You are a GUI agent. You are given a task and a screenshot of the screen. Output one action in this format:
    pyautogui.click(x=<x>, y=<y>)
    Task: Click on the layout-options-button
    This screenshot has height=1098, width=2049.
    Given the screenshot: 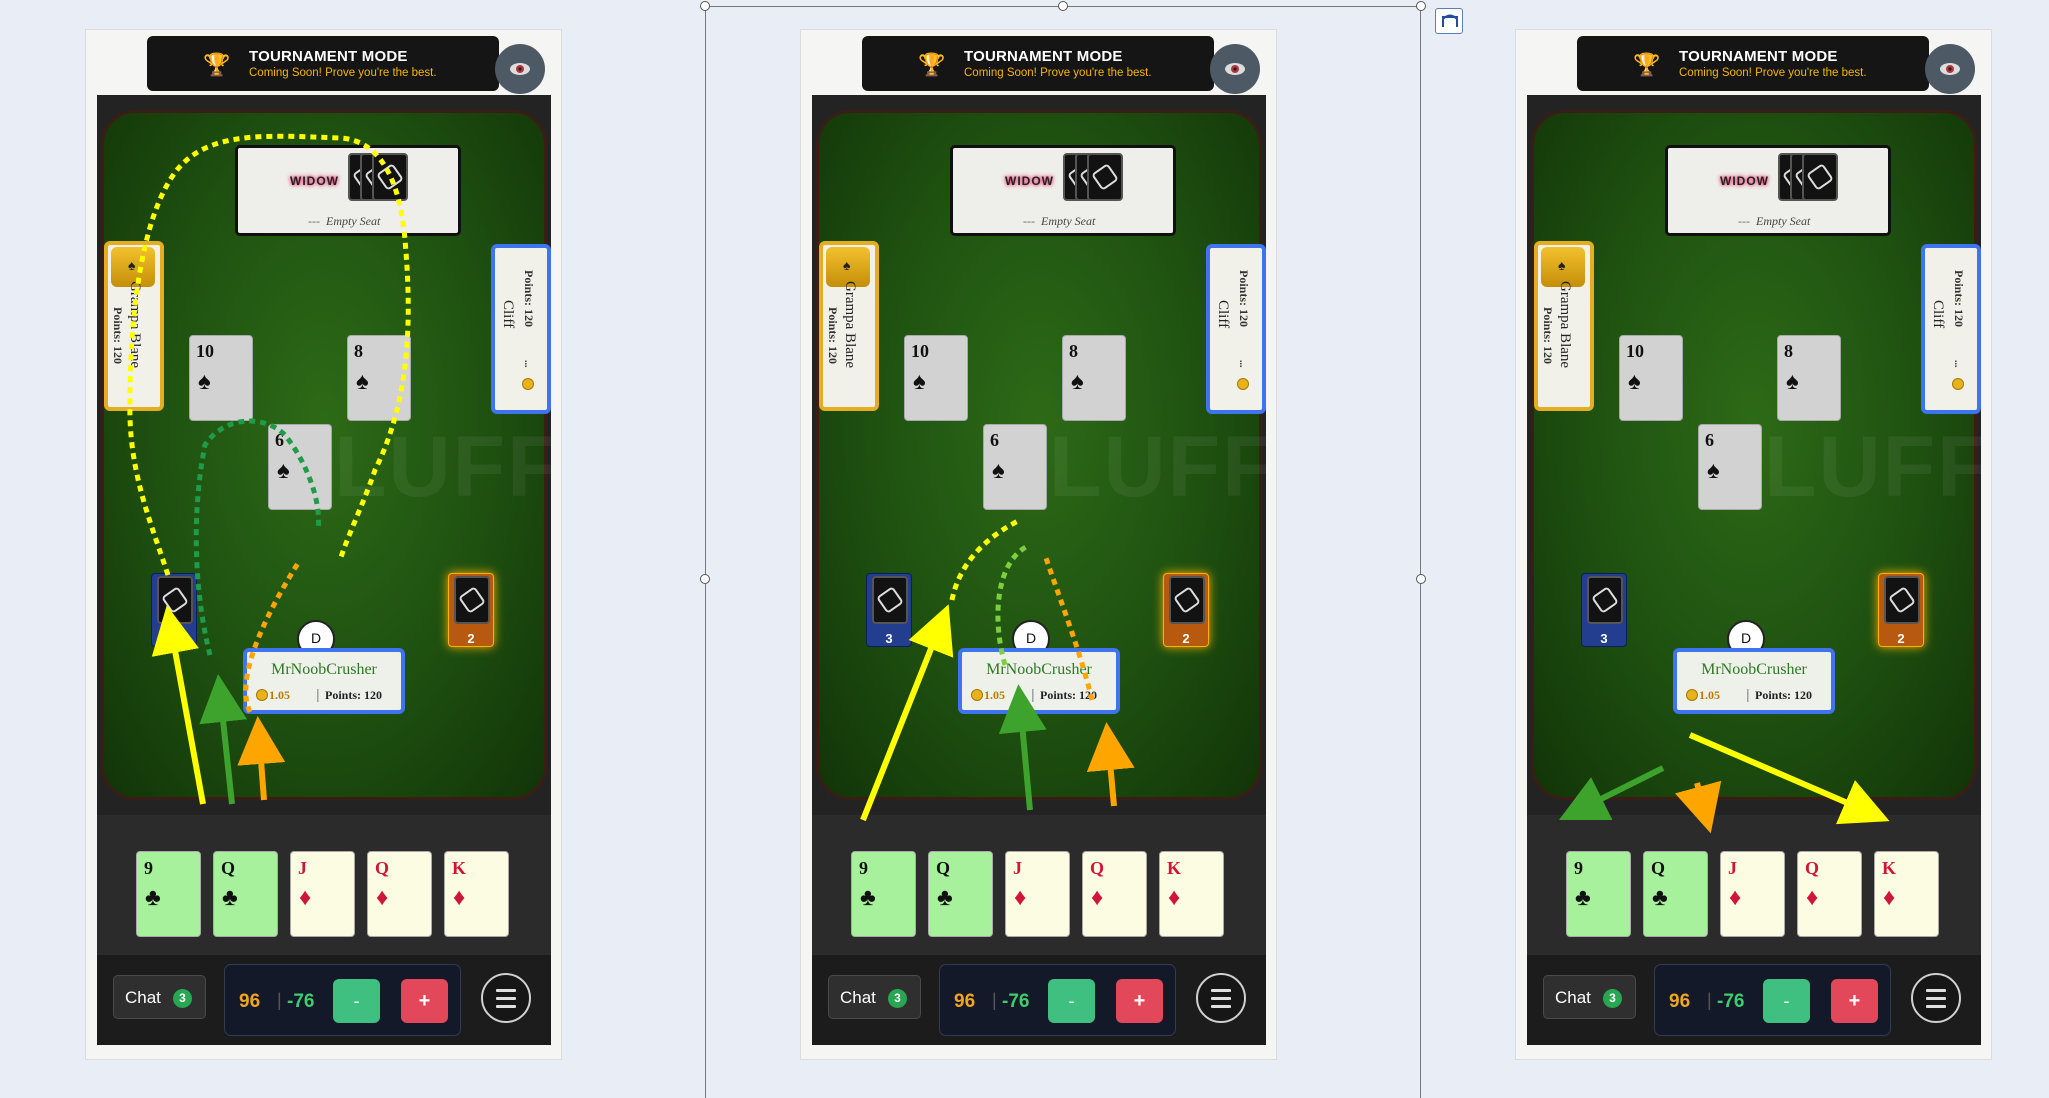 What is the action you would take?
    pyautogui.click(x=1449, y=21)
    